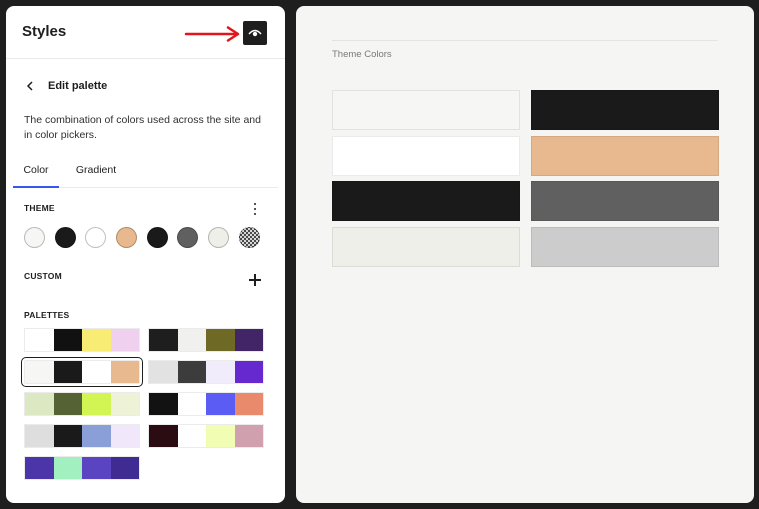 The height and width of the screenshot is (509, 759). I want to click on sidebar-title: Styles, so click(44, 31).